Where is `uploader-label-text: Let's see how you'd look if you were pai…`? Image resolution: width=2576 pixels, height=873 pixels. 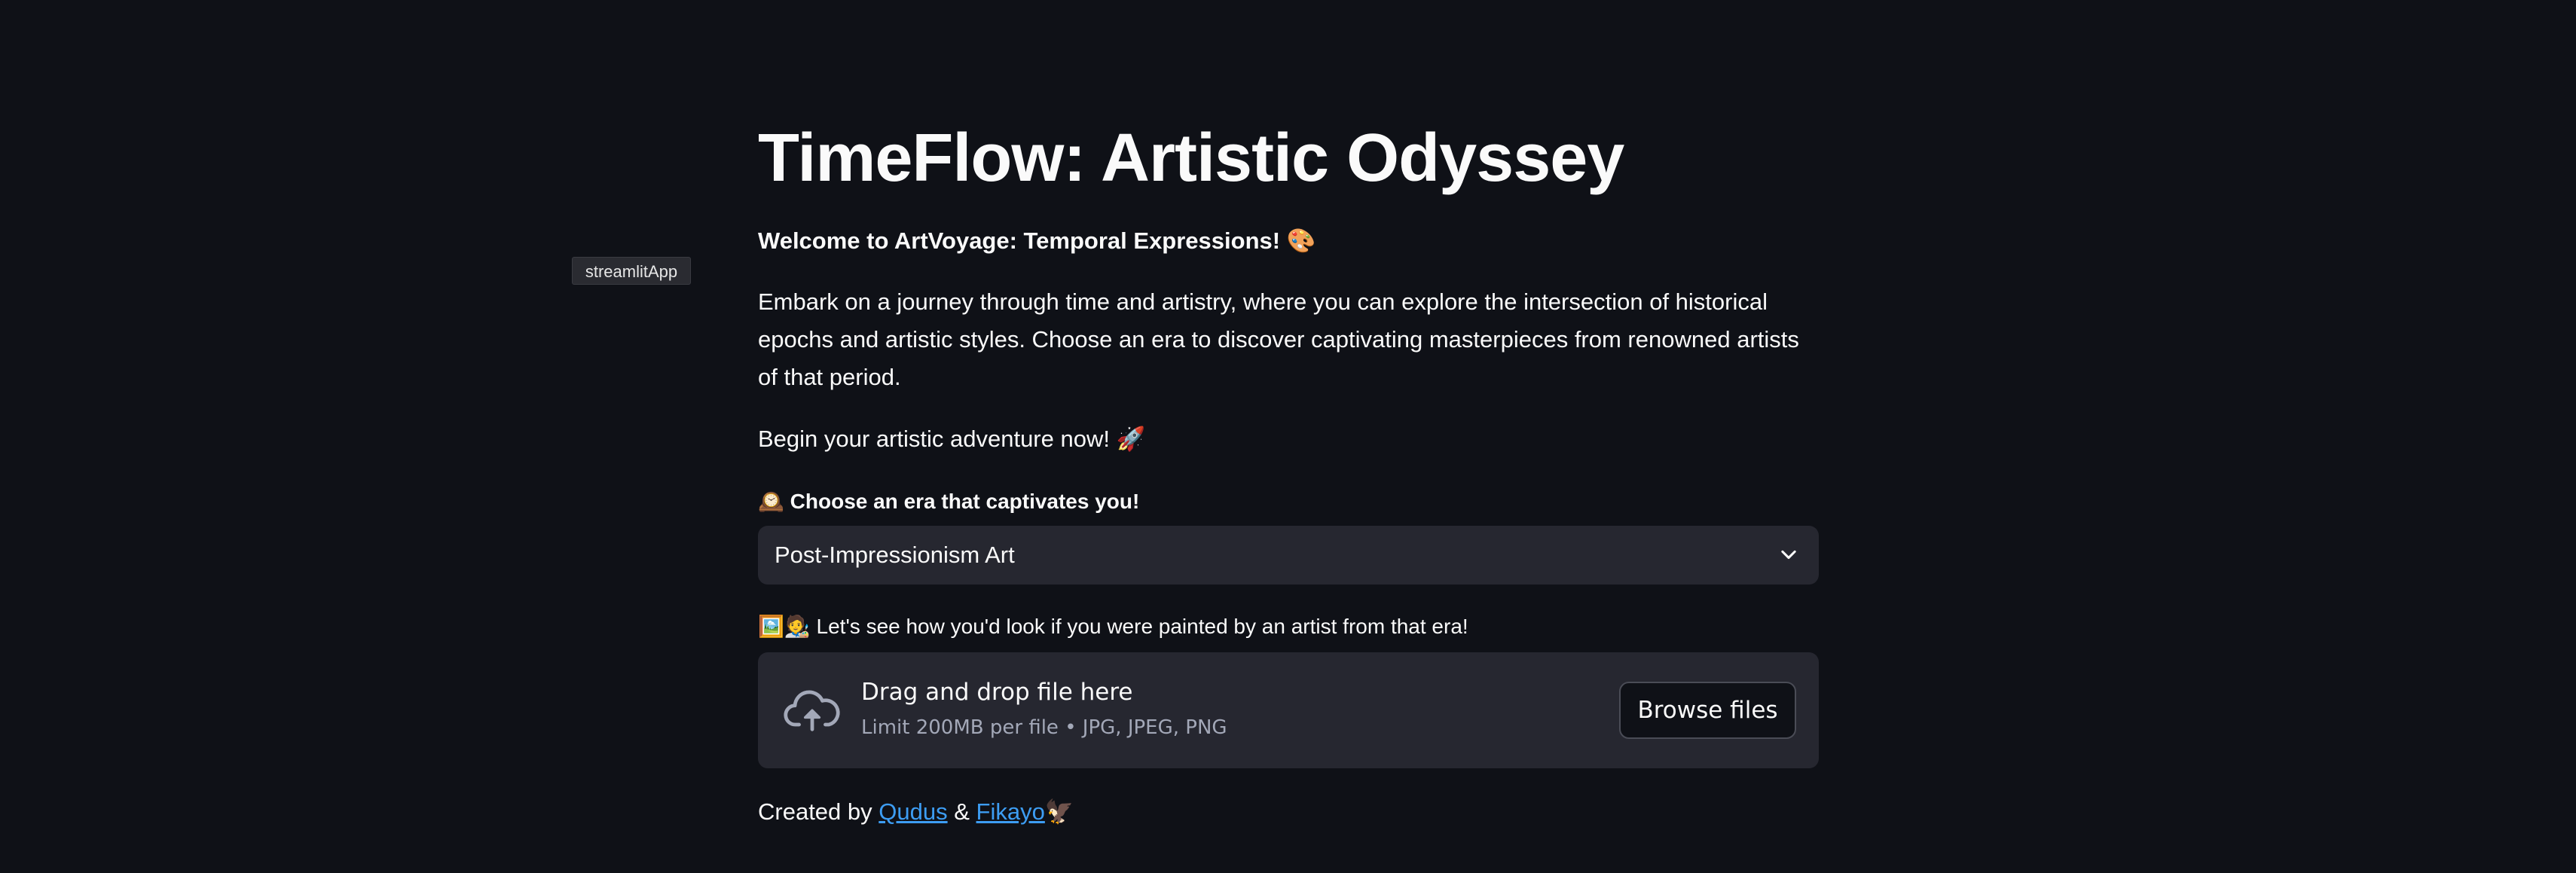
uploader-label-text: Let's see how you'd look if you were pai… is located at coordinates (1142, 626).